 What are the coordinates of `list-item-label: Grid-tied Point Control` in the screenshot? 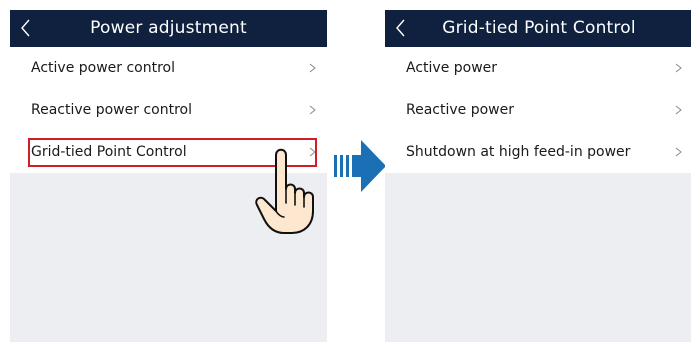 It's located at (109, 152).